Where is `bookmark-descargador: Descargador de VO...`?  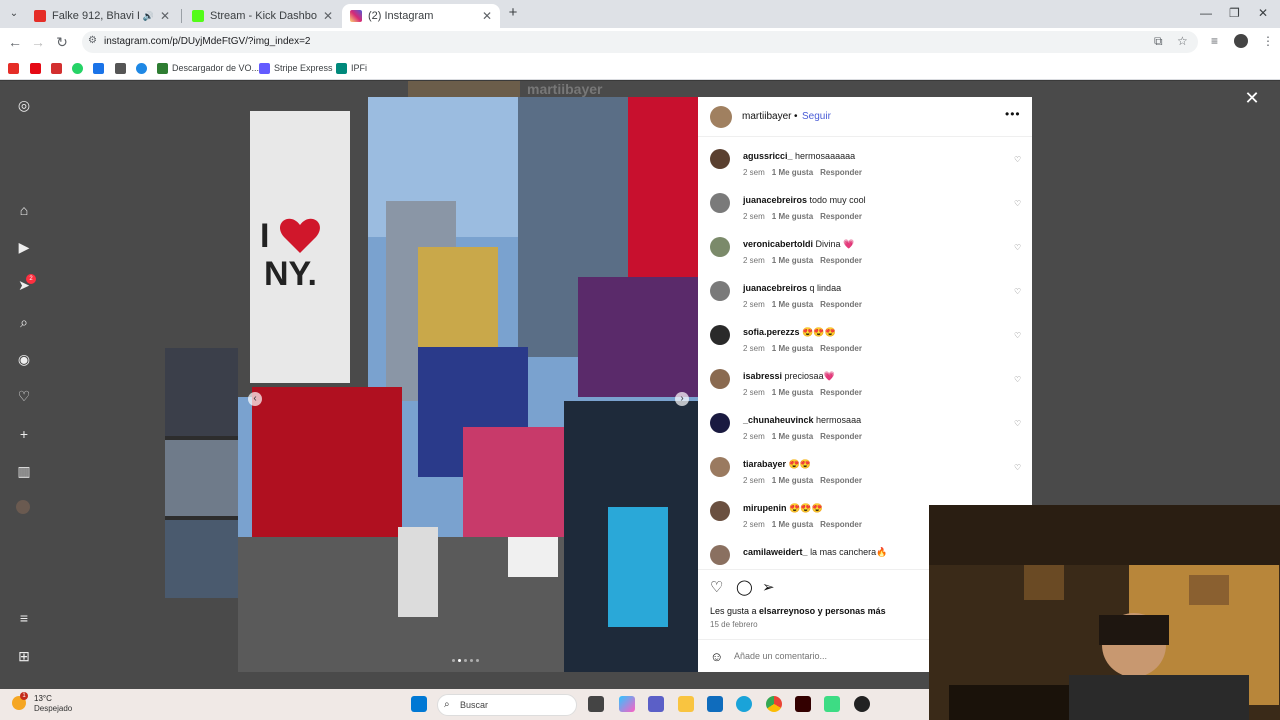 bookmark-descargador: Descargador de VO... is located at coordinates (208, 68).